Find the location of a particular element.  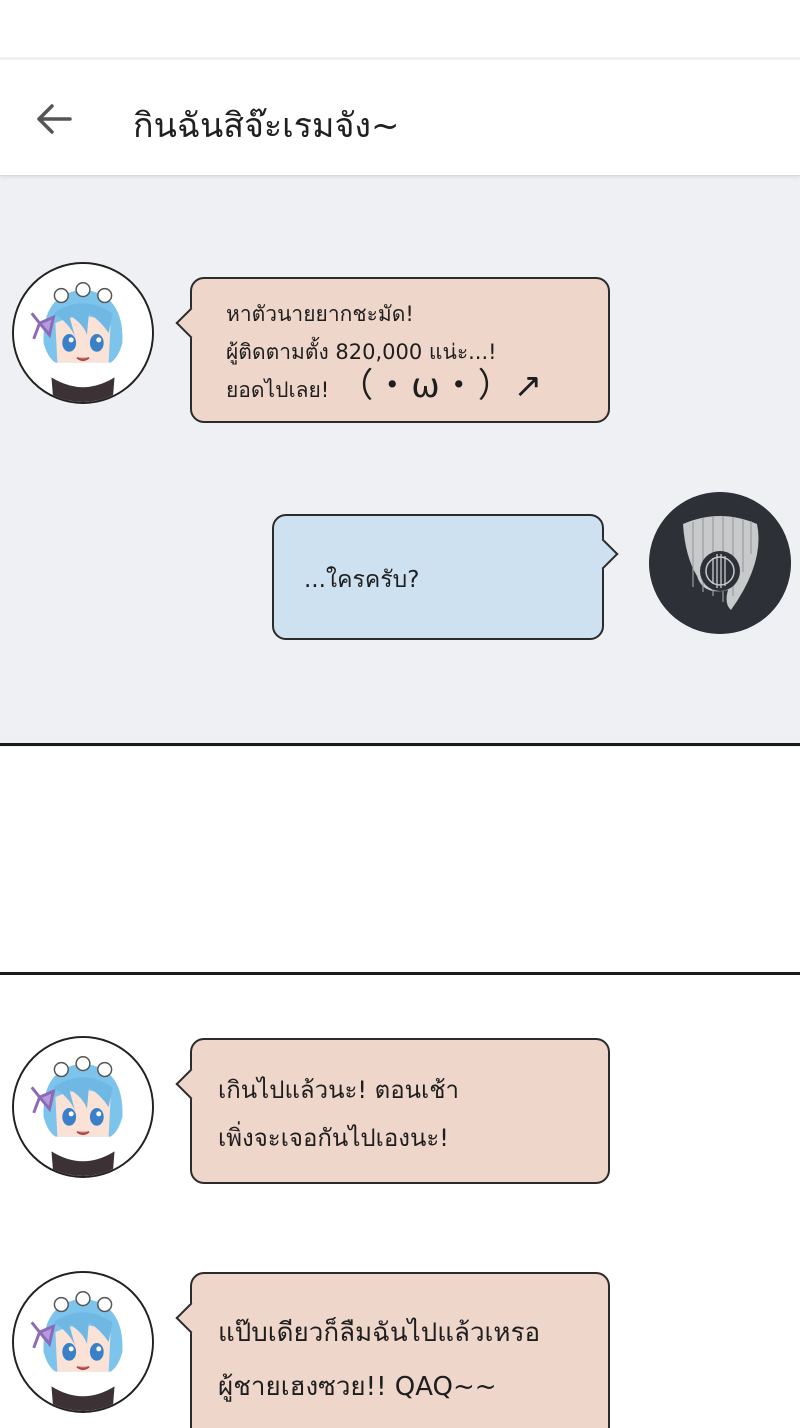

panel-bottom-border is located at coordinates (400, 744).